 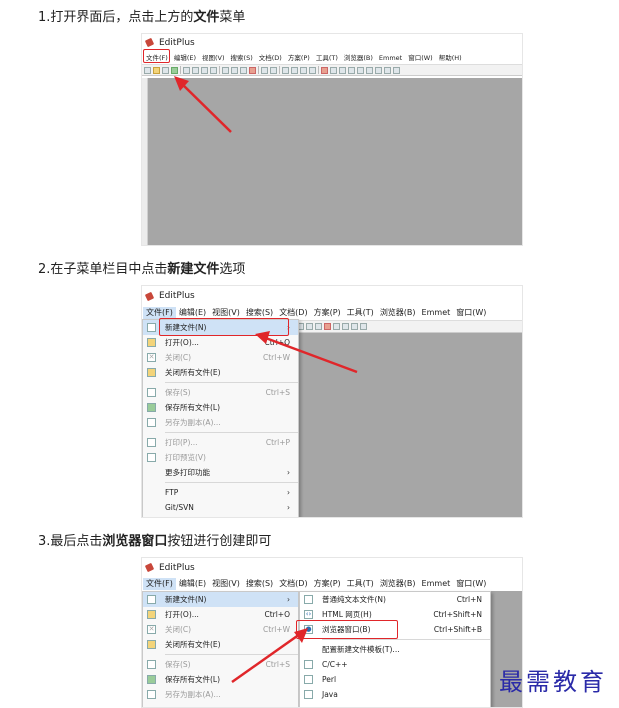 What do you see at coordinates (396, 70) in the screenshot?
I see `fullscreen-icon` at bounding box center [396, 70].